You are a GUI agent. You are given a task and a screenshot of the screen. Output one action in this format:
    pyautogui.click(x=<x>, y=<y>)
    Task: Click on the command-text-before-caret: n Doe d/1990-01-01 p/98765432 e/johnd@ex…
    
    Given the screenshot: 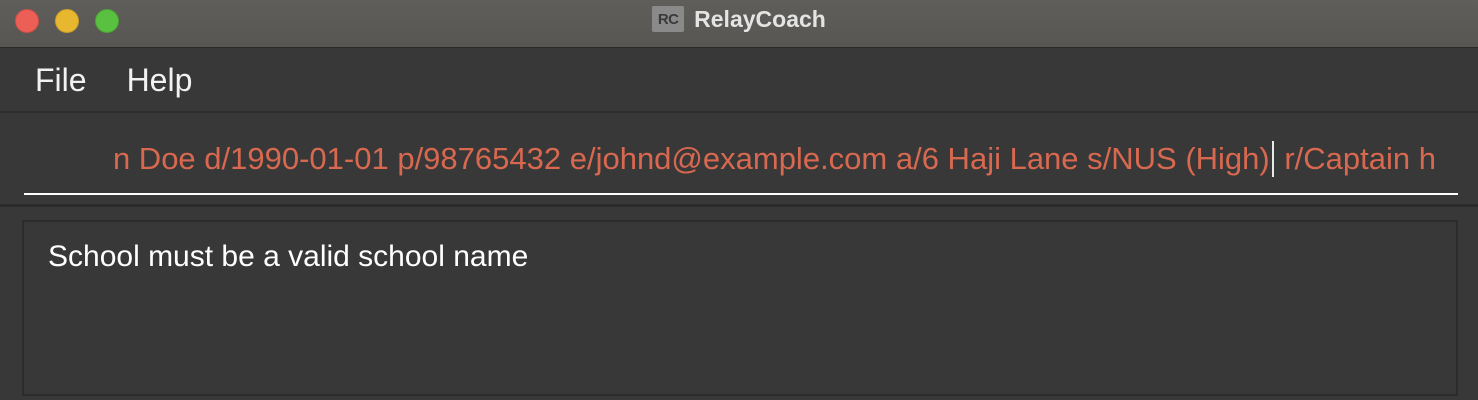 What is the action you would take?
    pyautogui.click(x=691, y=158)
    